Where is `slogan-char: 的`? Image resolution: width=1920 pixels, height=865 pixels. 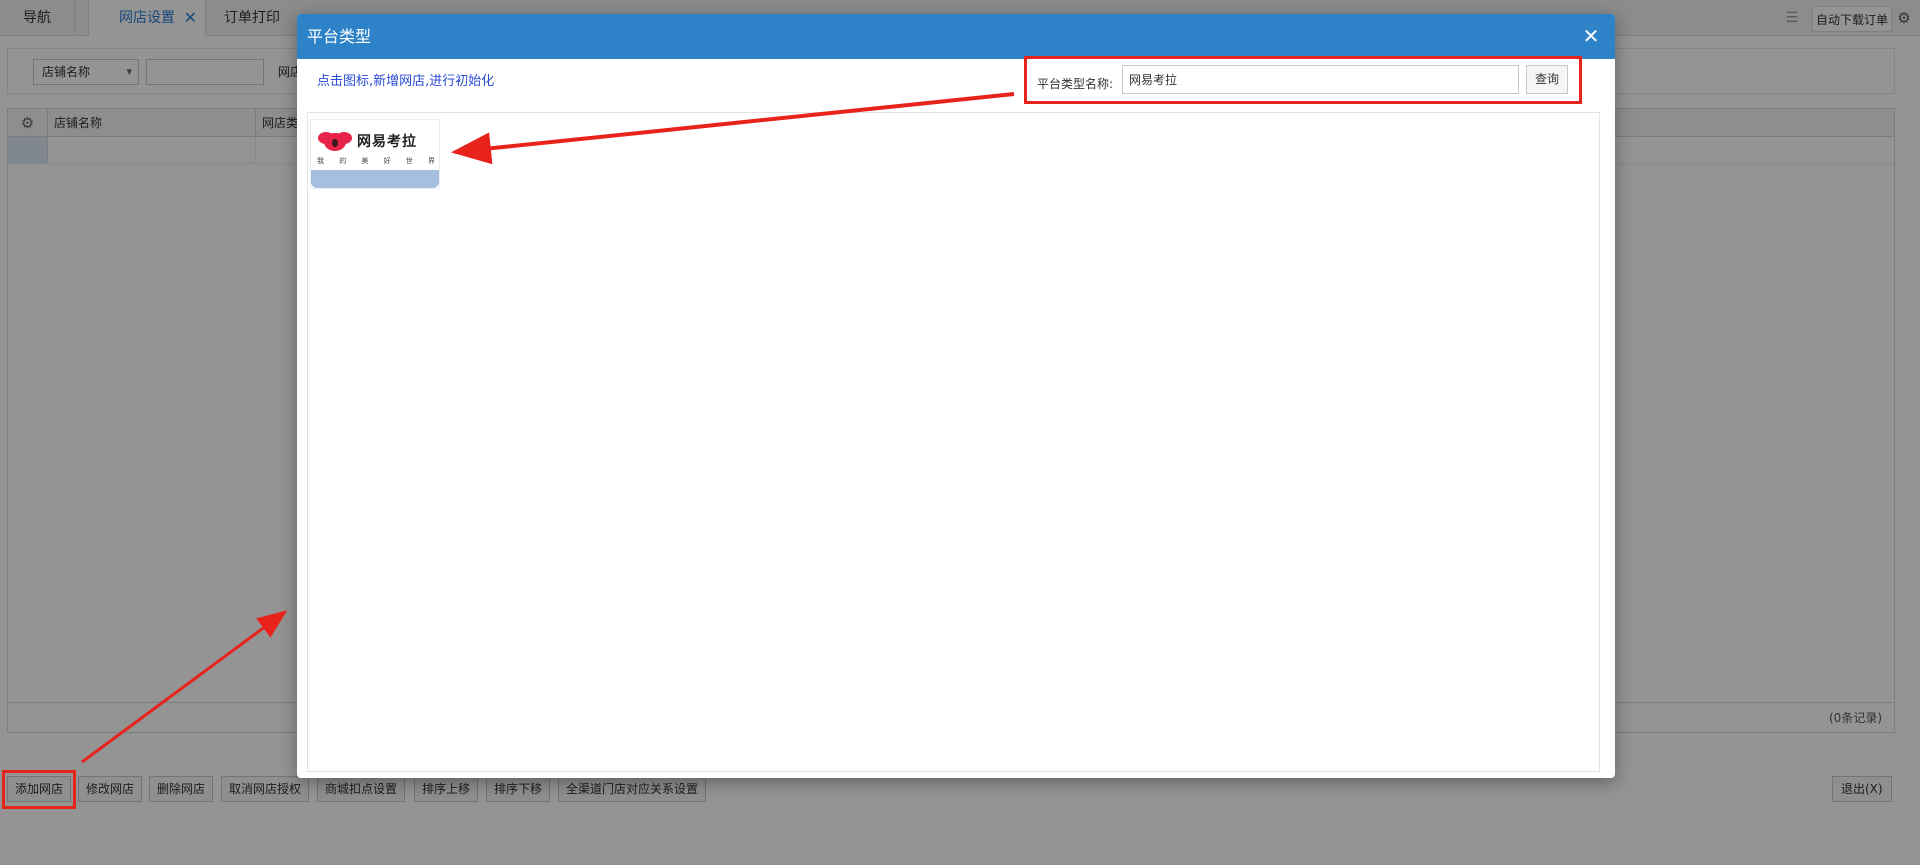
slogan-char: 的 is located at coordinates (343, 161).